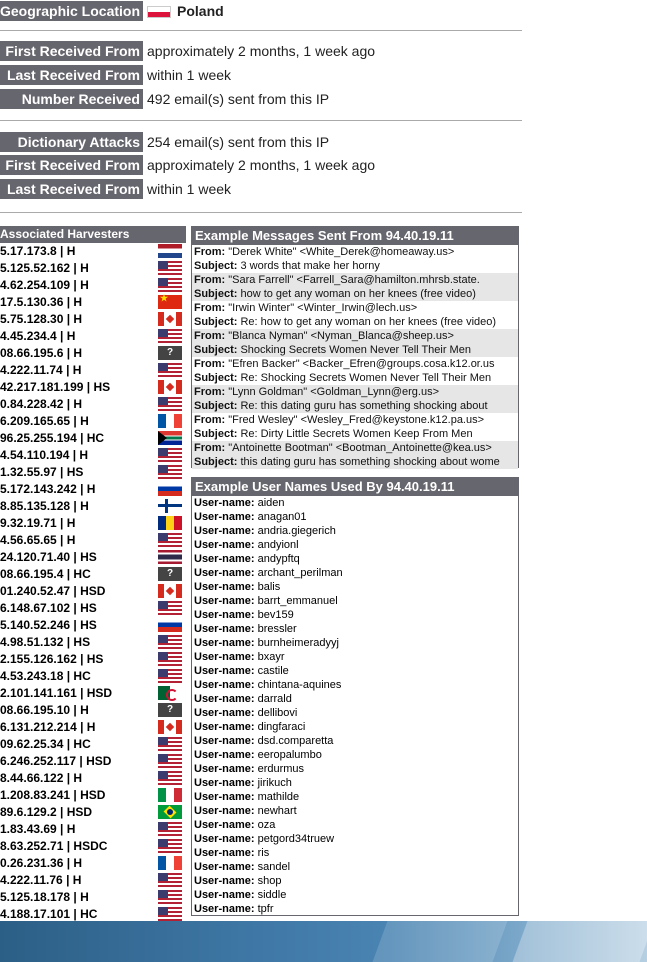  What do you see at coordinates (77, 846) in the screenshot?
I see `harvester-ip: 8.63.252.71 | HSDC` at bounding box center [77, 846].